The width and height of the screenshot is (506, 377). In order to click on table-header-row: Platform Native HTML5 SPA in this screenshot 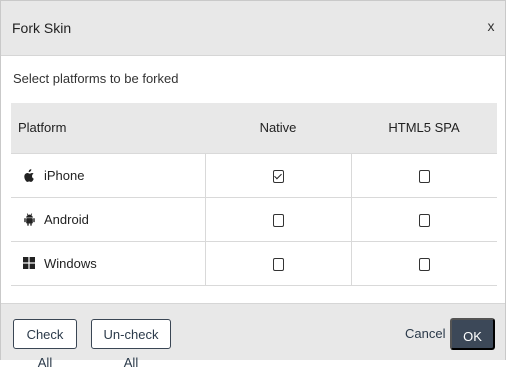, I will do `click(254, 128)`.